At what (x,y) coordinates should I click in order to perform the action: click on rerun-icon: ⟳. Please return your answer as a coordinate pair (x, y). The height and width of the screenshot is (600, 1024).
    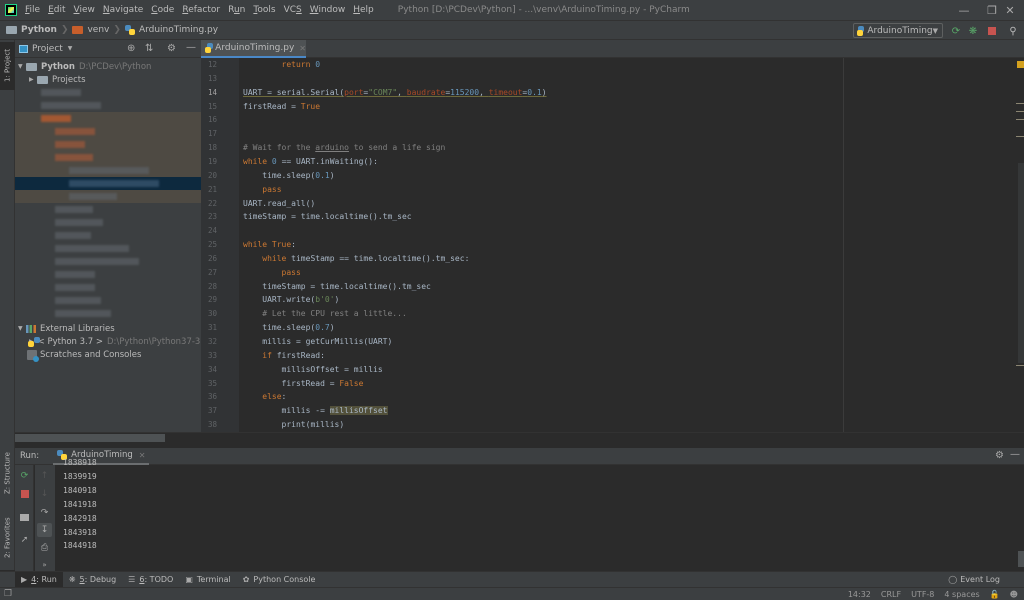
    Looking at the image, I should click on (956, 31).